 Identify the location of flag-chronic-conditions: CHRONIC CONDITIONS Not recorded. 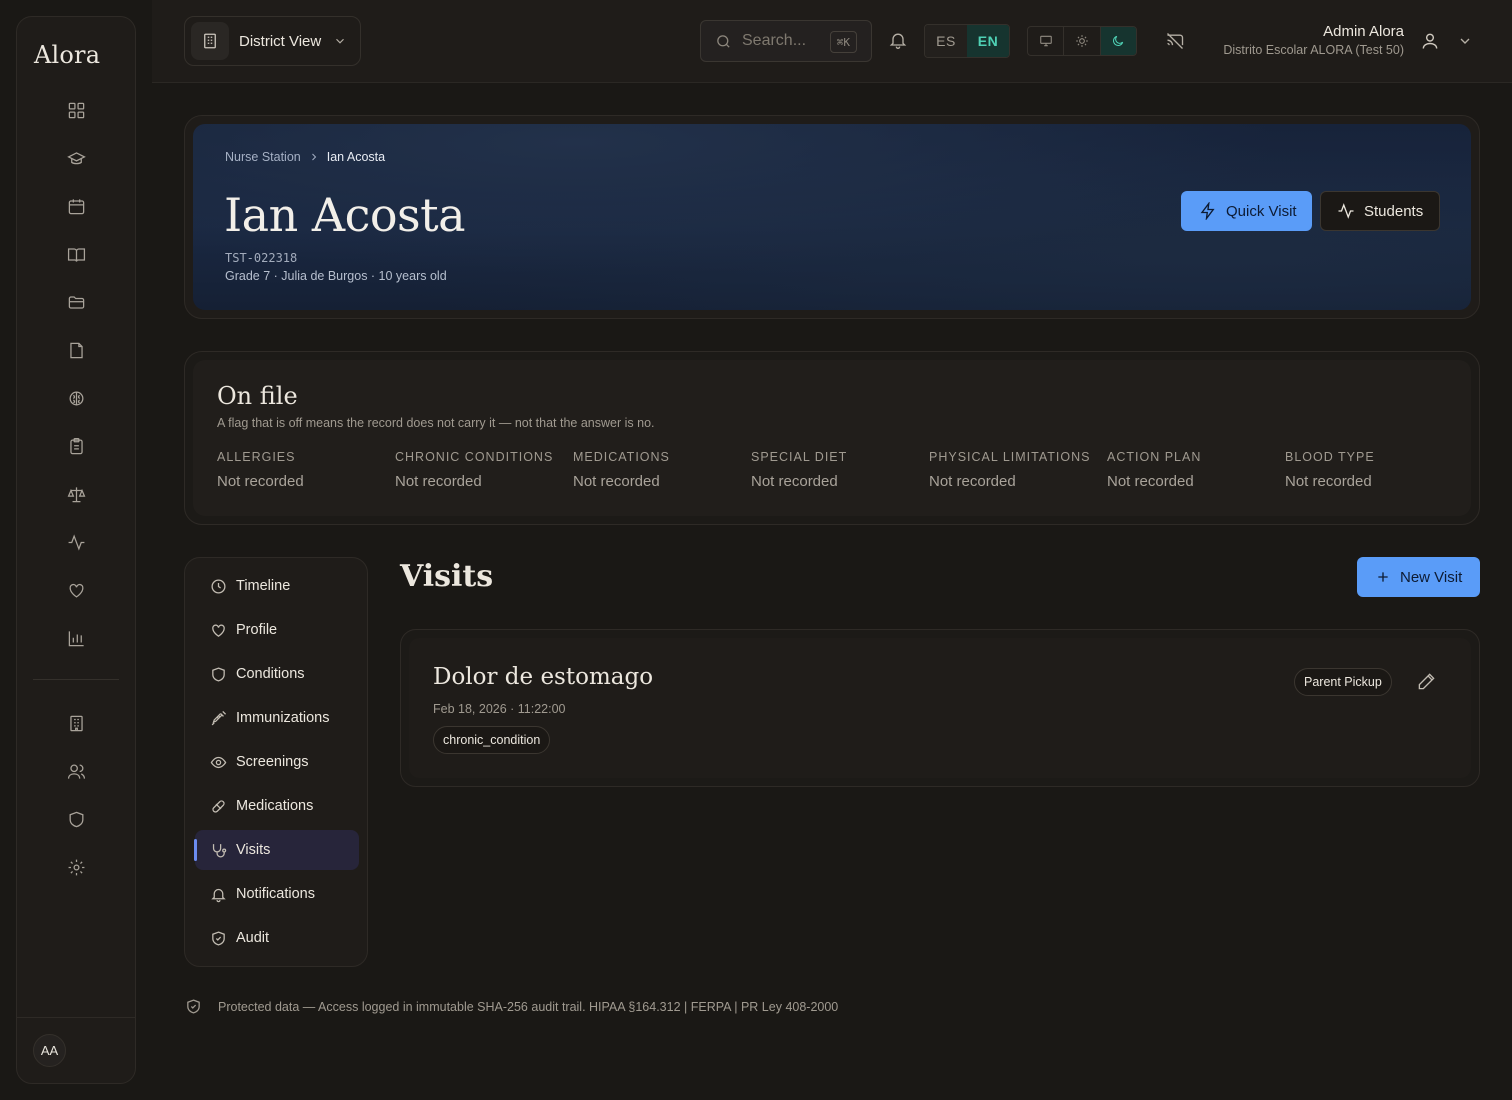
(474, 470).